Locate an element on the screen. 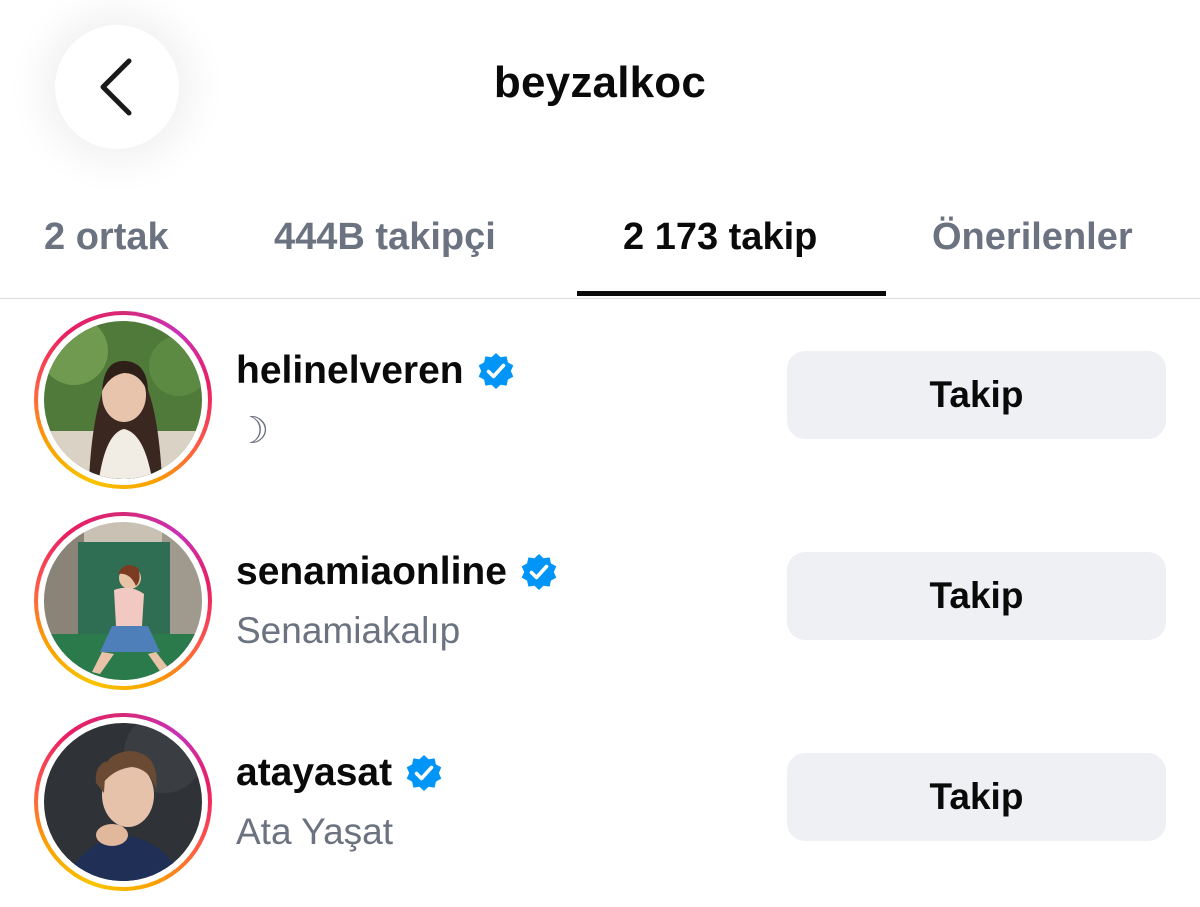  tab-following: 2 173 takip is located at coordinates (720, 237).